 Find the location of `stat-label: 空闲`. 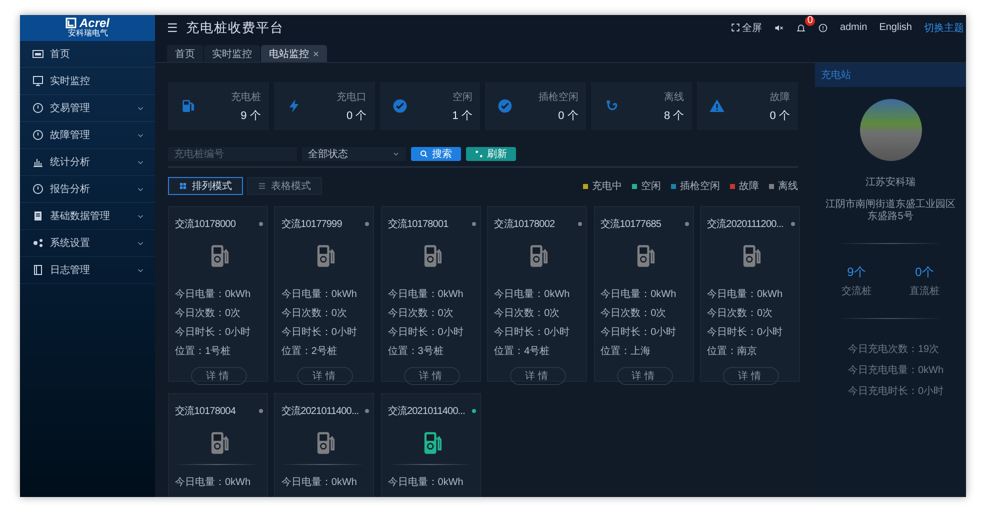

stat-label: 空闲 is located at coordinates (462, 97).